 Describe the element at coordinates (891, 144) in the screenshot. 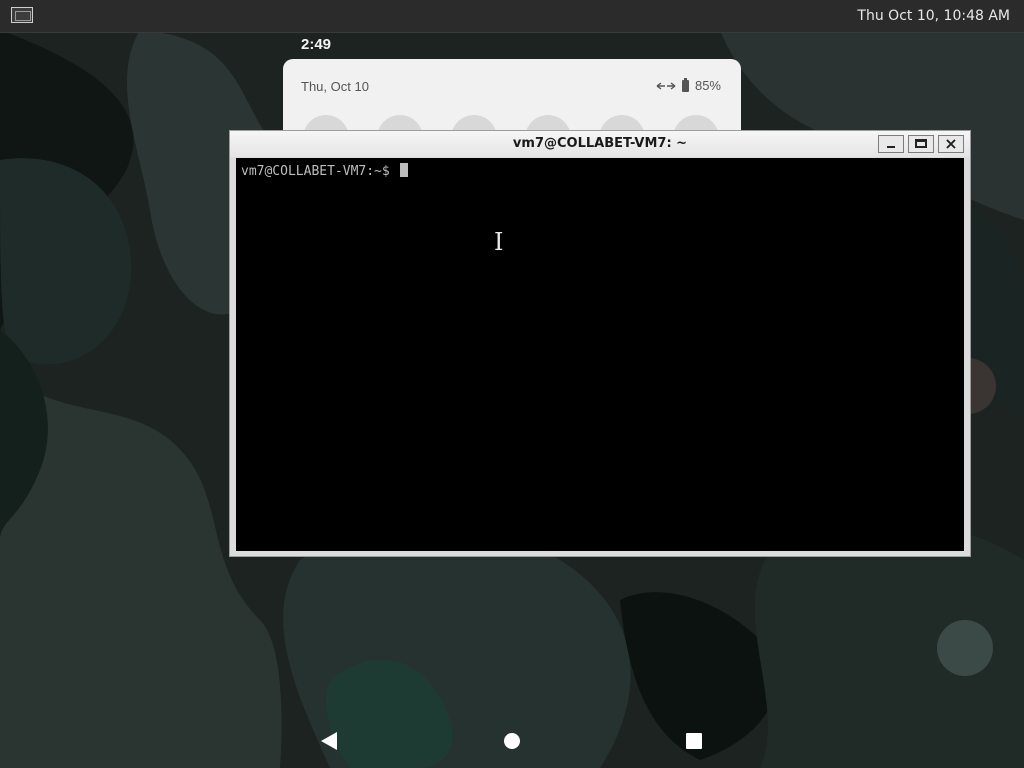

I see `minimize-button` at that location.